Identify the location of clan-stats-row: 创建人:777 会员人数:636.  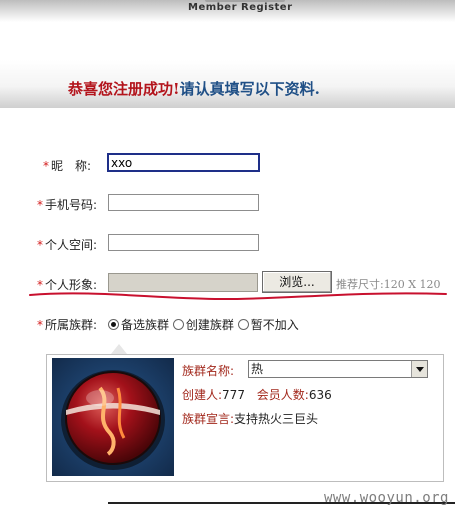
(257, 394).